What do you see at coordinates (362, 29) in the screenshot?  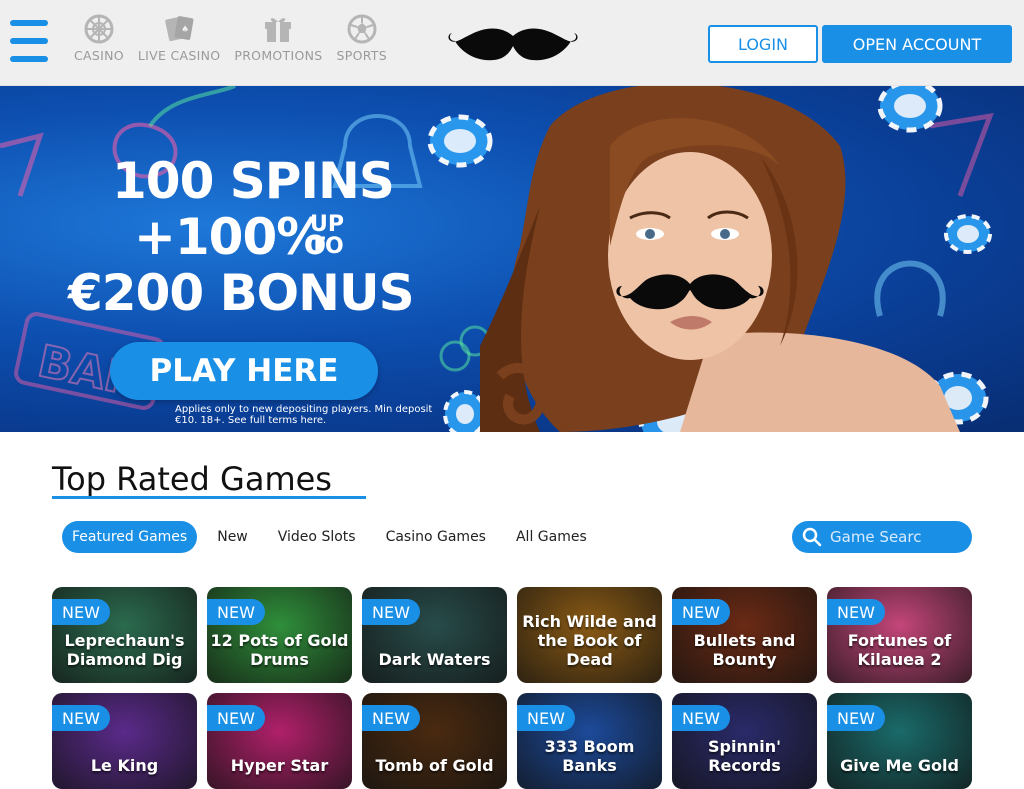 I see `soccer-ball-icon` at bounding box center [362, 29].